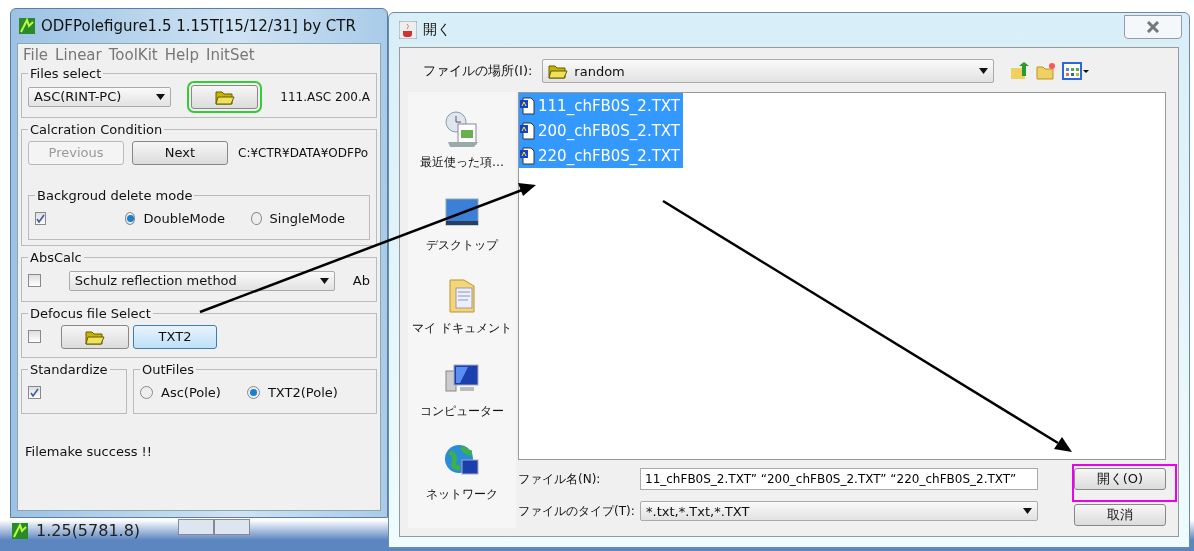 Image resolution: width=1194 pixels, height=551 pixels. What do you see at coordinates (201, 280) in the screenshot?
I see `method-dropdown: Schulz reflection method` at bounding box center [201, 280].